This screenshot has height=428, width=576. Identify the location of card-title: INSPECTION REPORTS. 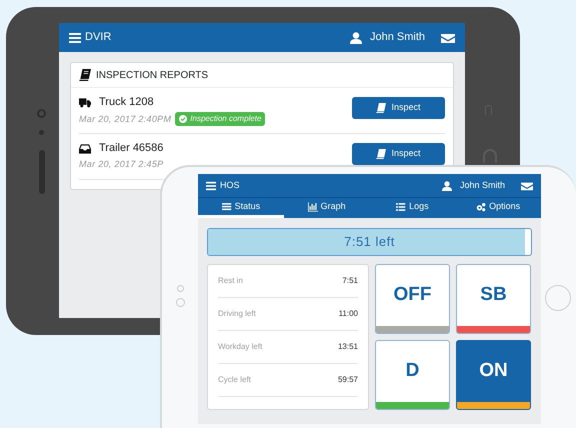
(152, 75).